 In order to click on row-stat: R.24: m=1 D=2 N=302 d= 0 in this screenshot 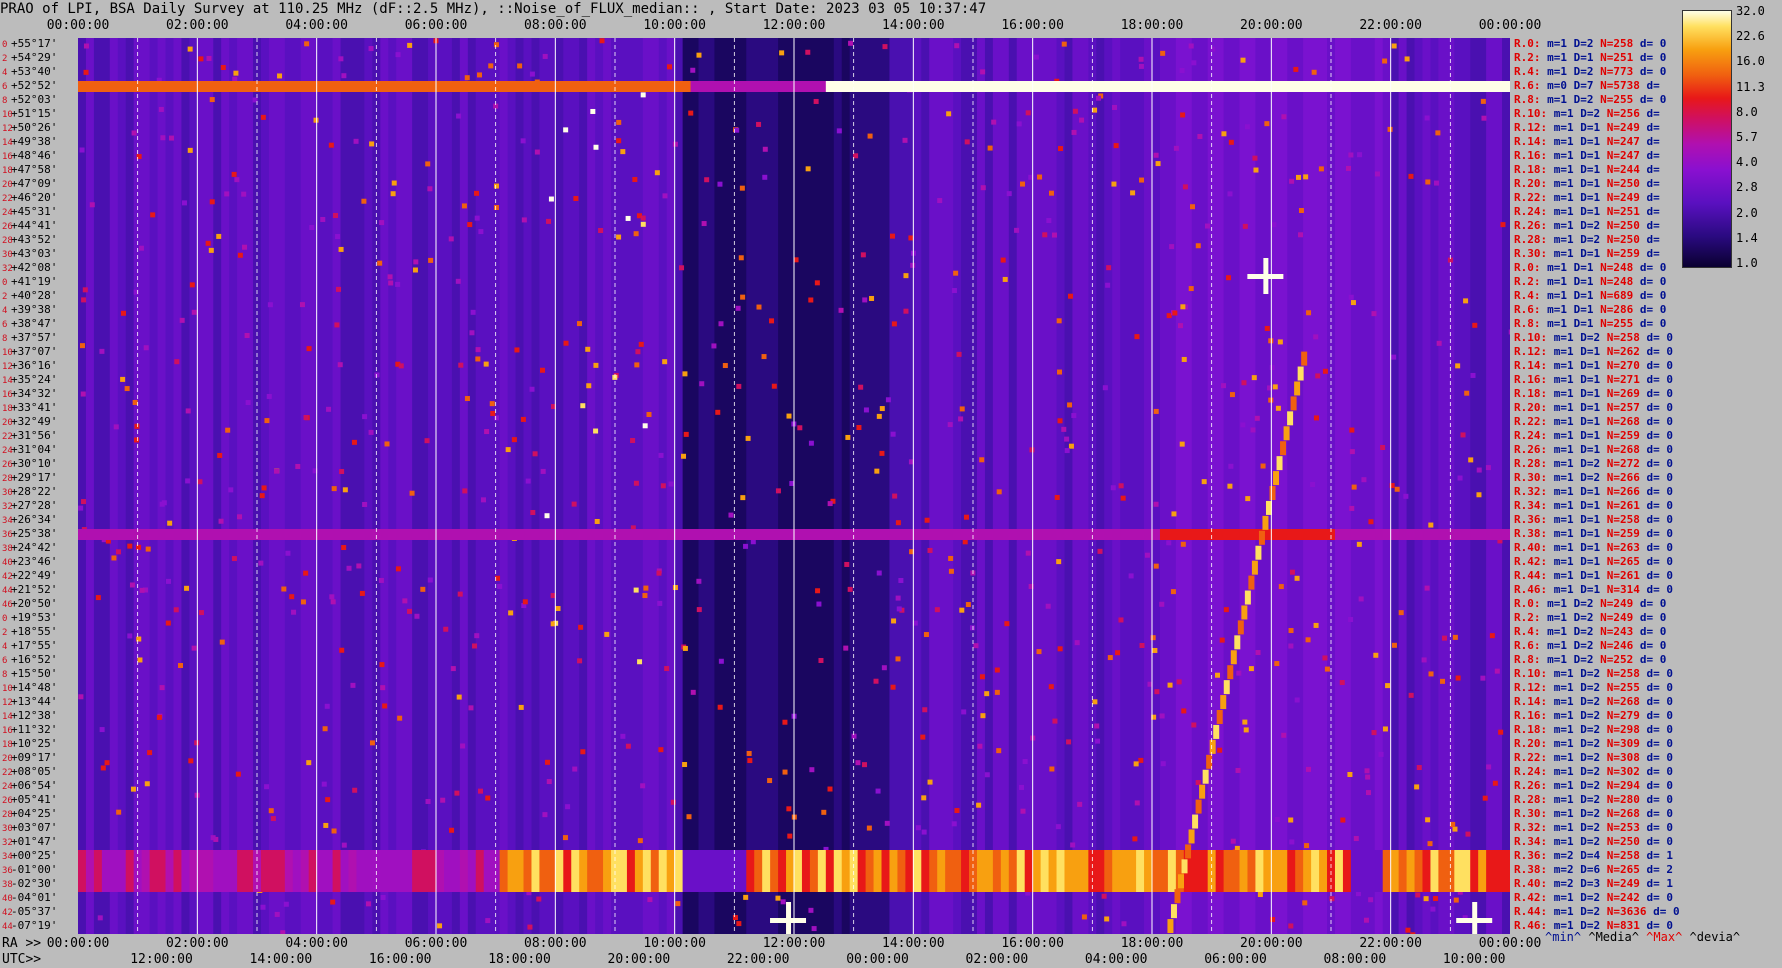, I will do `click(1593, 771)`.